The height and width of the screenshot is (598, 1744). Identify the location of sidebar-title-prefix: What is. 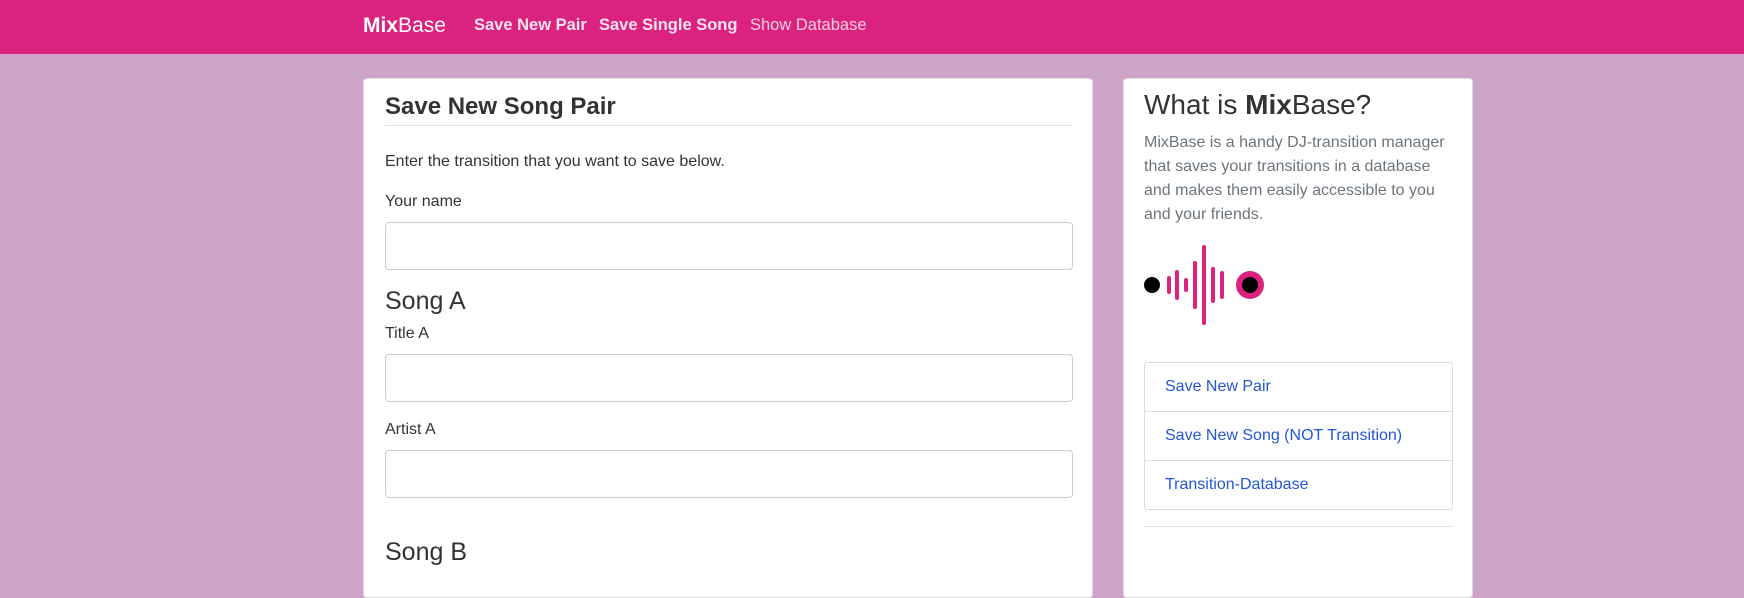
(1195, 104).